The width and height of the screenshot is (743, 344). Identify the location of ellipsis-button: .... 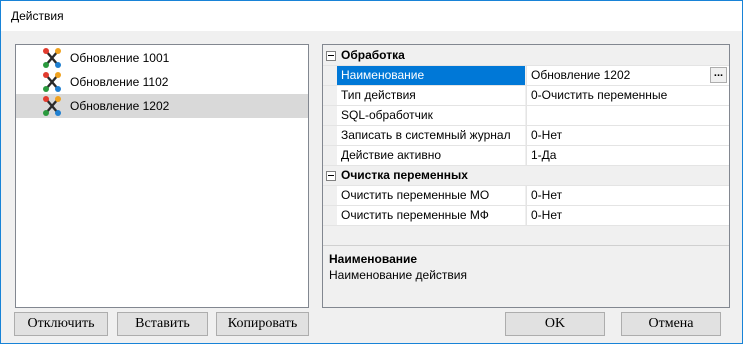
(718, 75).